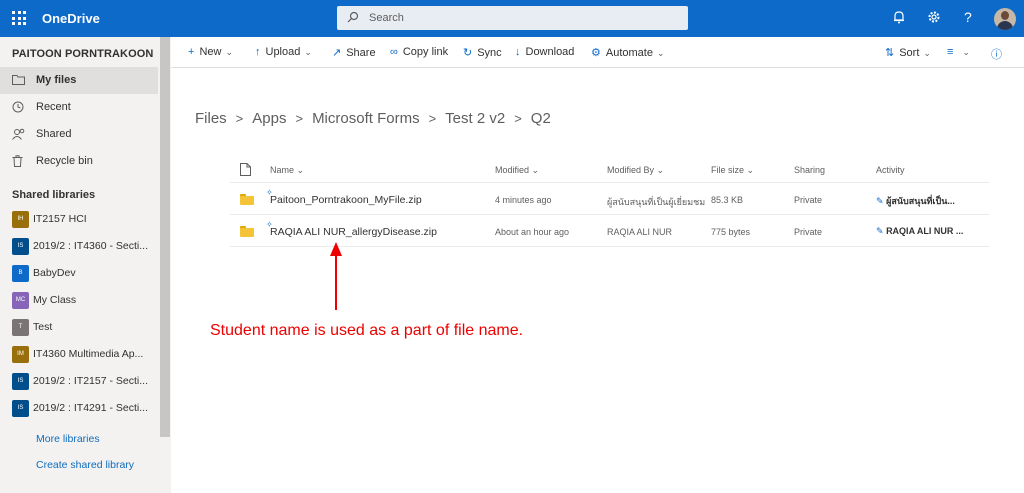 The width and height of the screenshot is (1024, 493). Describe the element at coordinates (20, 408) in the screenshot. I see `library-badge: IS` at that location.